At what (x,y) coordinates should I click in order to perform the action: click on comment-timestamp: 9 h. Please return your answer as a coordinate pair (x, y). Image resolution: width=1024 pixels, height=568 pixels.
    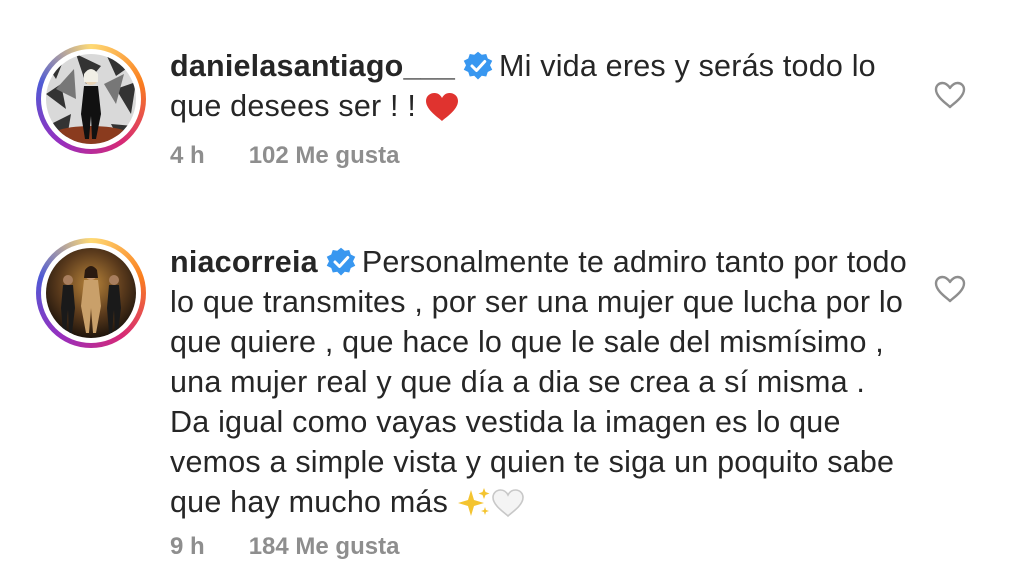
    Looking at the image, I should click on (187, 546).